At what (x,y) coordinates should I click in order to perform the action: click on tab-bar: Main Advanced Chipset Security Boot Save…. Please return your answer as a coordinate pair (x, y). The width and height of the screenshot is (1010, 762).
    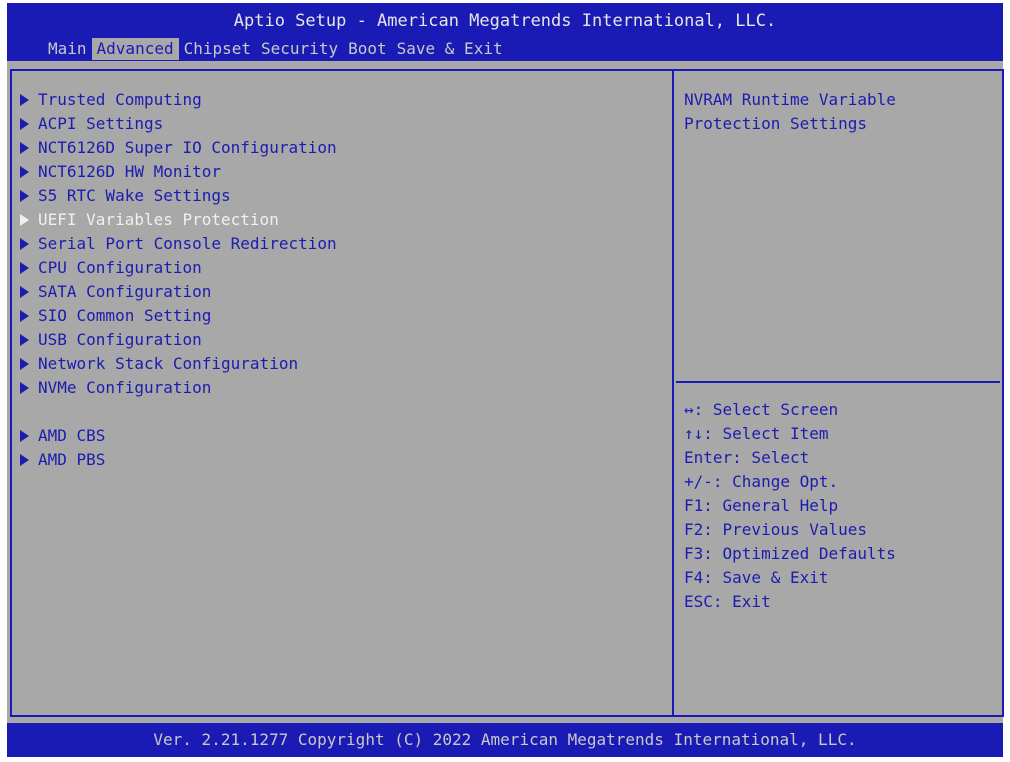
    Looking at the image, I should click on (275, 49).